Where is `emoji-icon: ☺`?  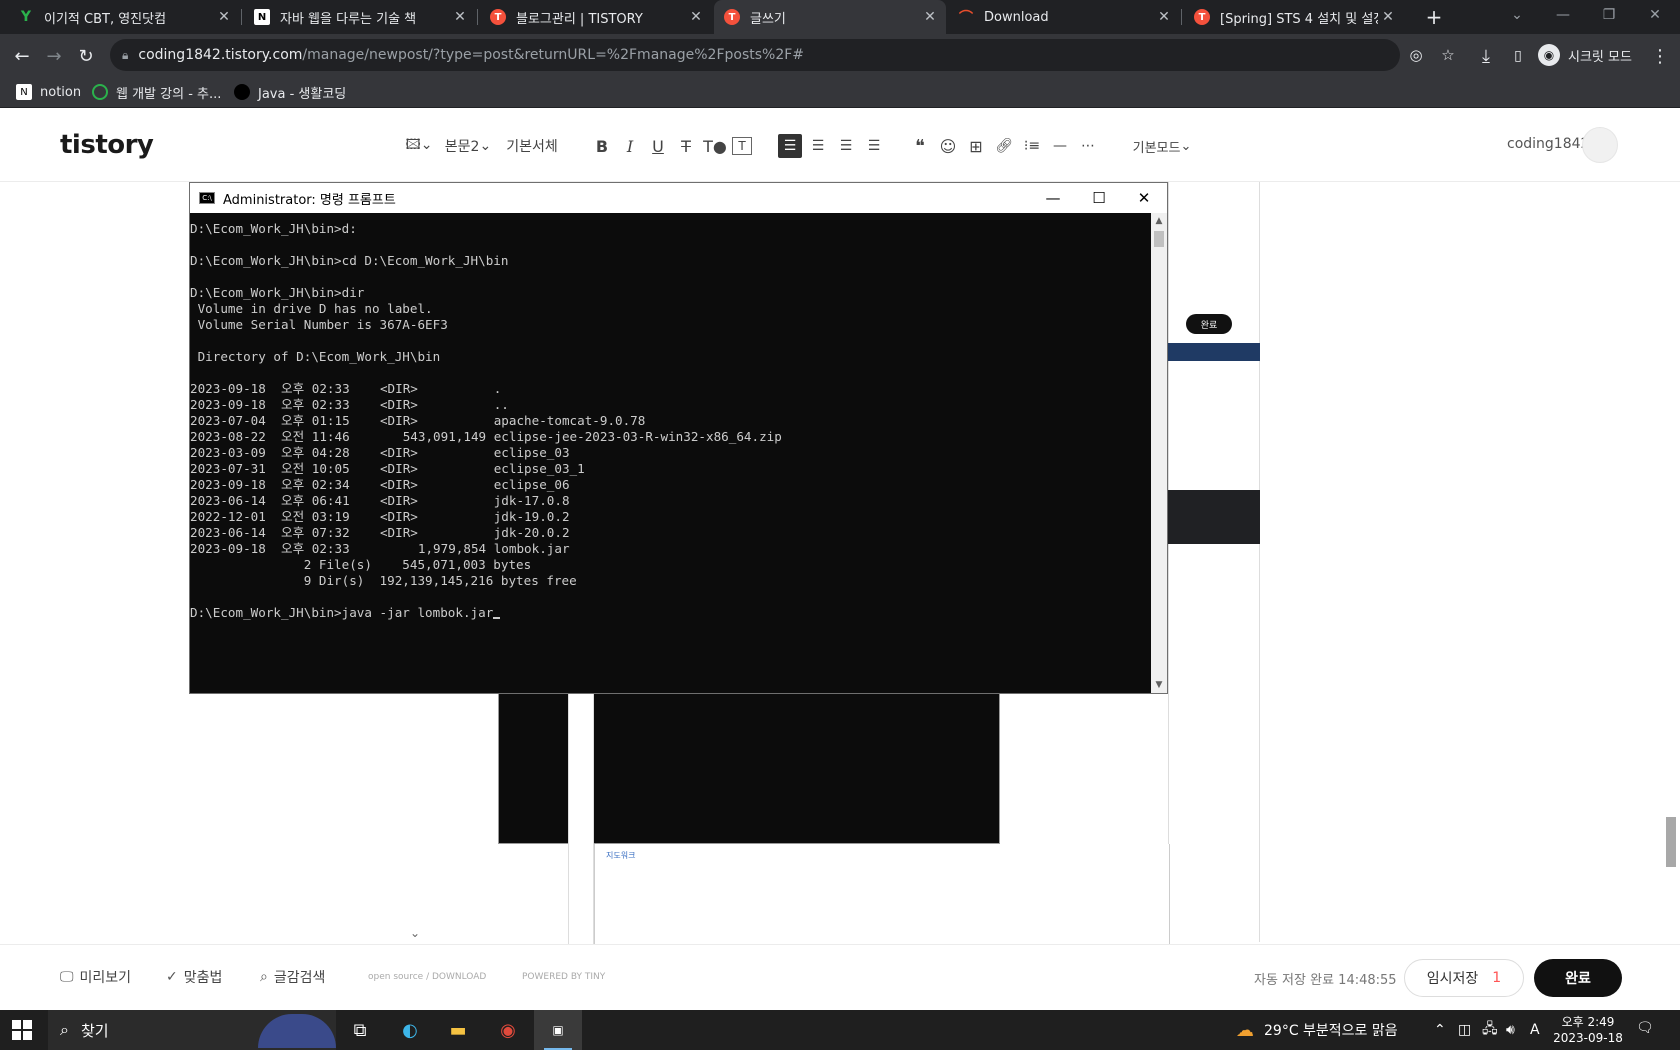 emoji-icon: ☺ is located at coordinates (948, 146).